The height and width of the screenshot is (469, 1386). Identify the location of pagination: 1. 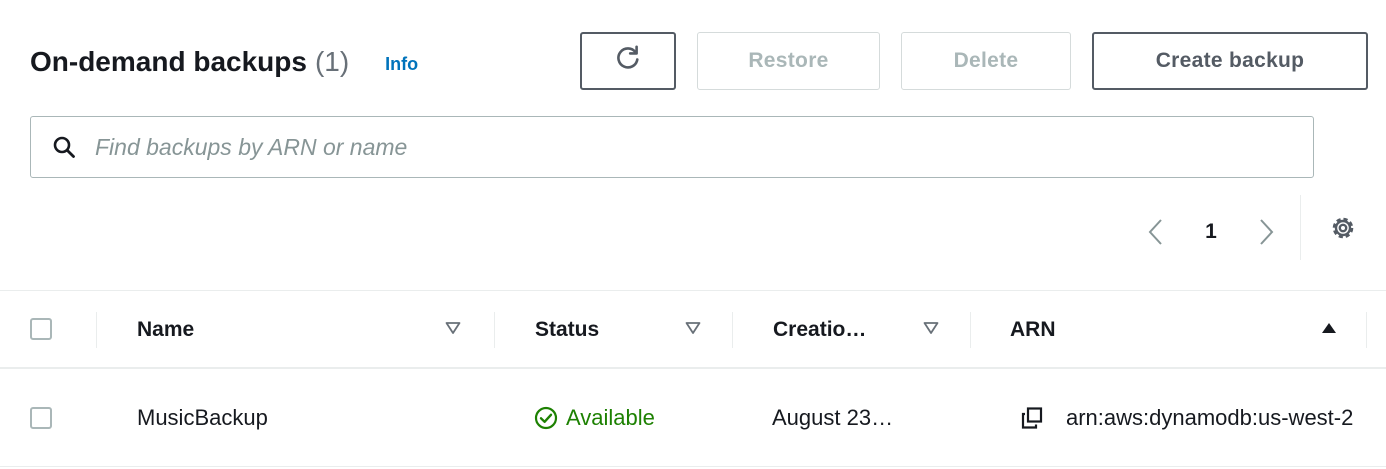
(1211, 232).